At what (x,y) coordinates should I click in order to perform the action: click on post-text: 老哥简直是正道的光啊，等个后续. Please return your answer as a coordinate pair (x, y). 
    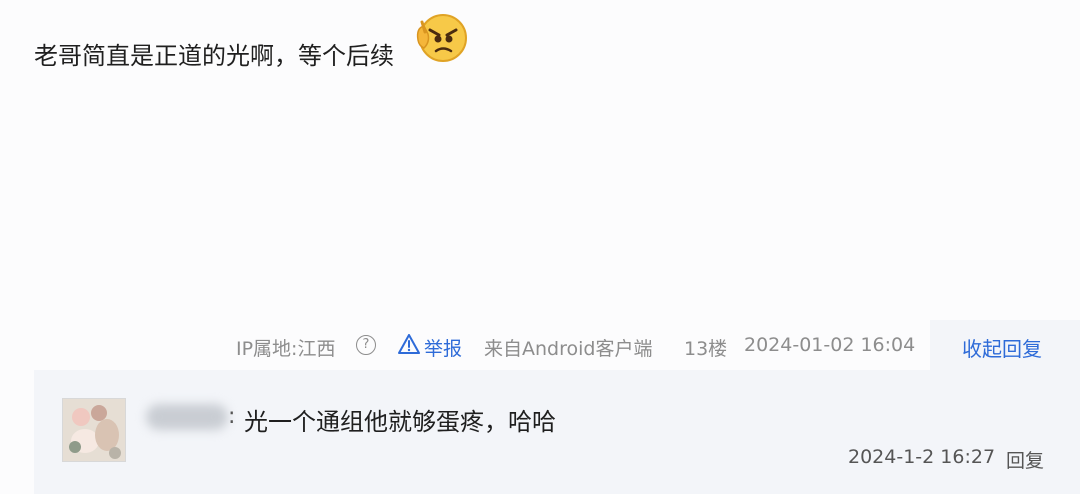
    Looking at the image, I should click on (214, 56).